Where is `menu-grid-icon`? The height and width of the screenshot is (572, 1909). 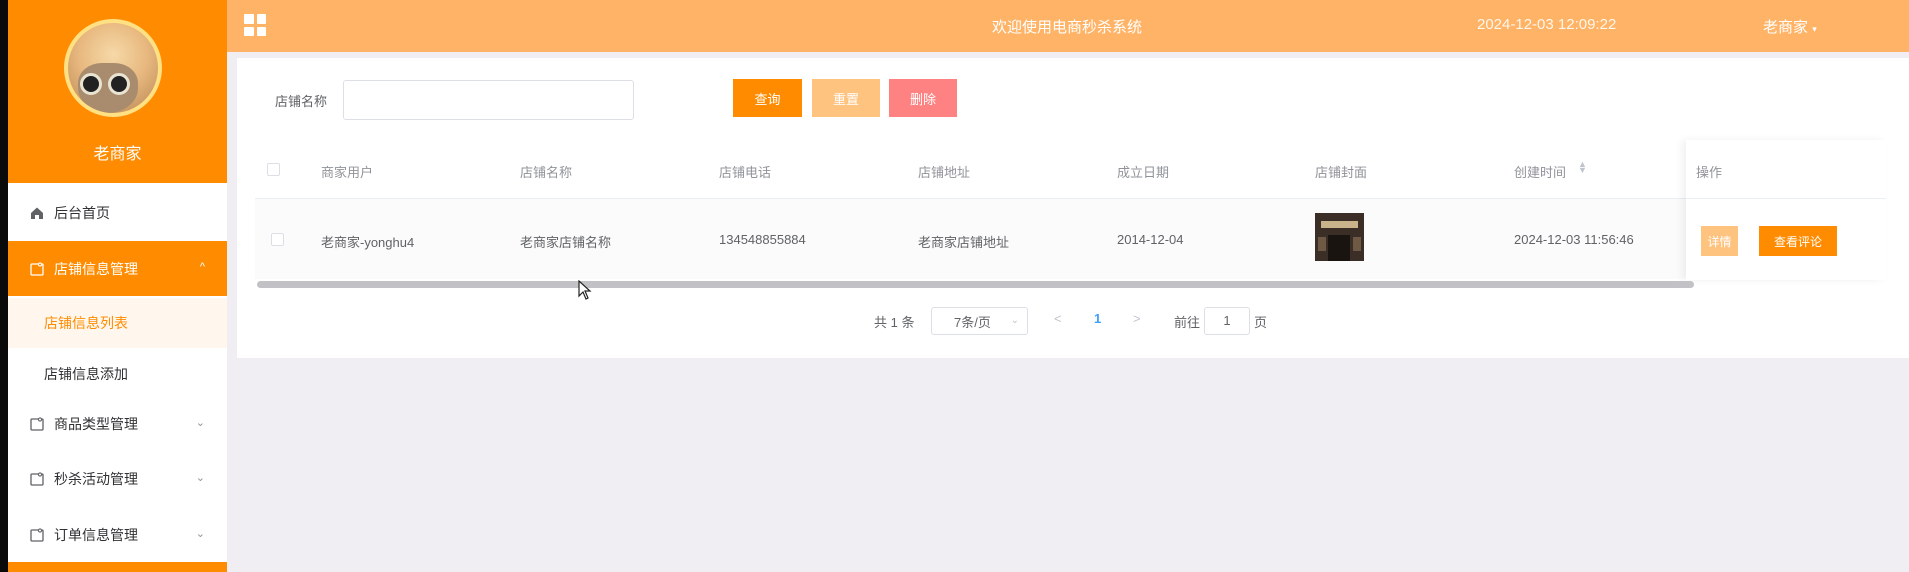 menu-grid-icon is located at coordinates (255, 25).